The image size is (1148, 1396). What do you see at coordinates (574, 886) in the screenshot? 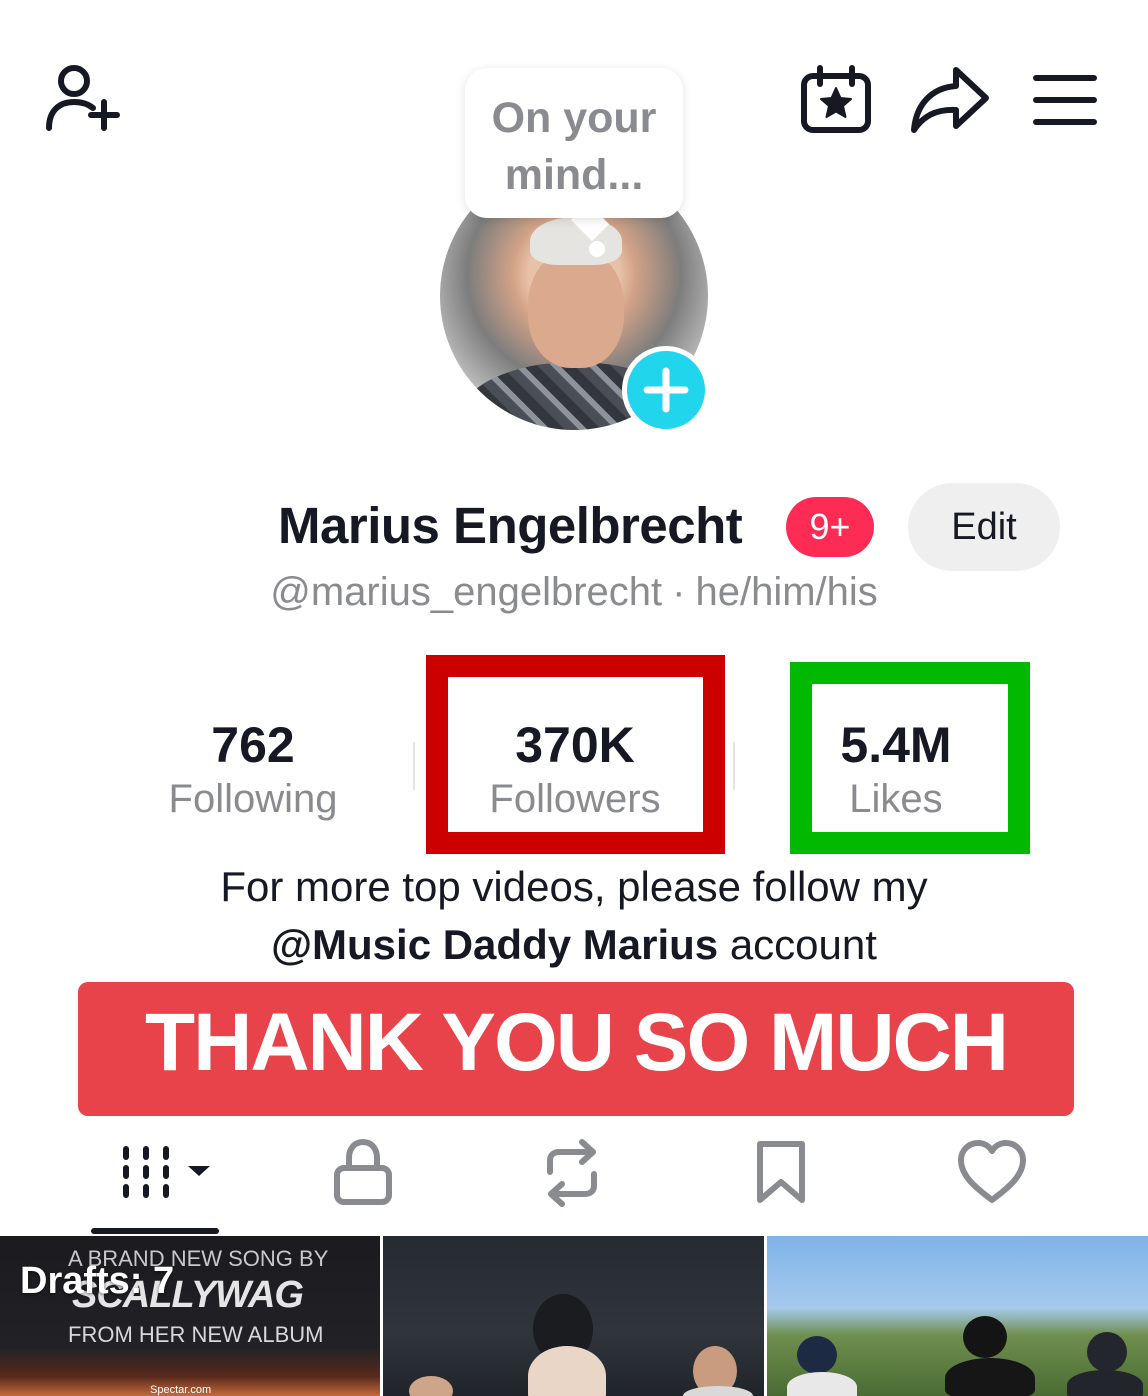
I see `bio-line1: For more top videos, please follow my` at bounding box center [574, 886].